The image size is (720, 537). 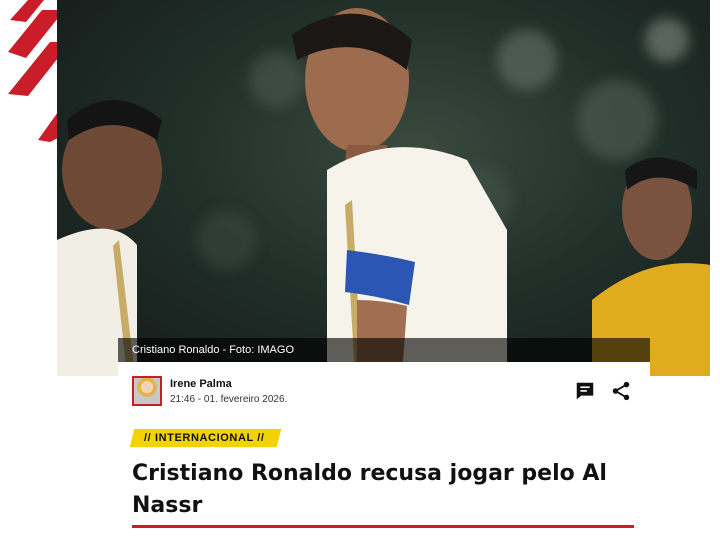 I want to click on comment-icon, so click(x=585, y=391).